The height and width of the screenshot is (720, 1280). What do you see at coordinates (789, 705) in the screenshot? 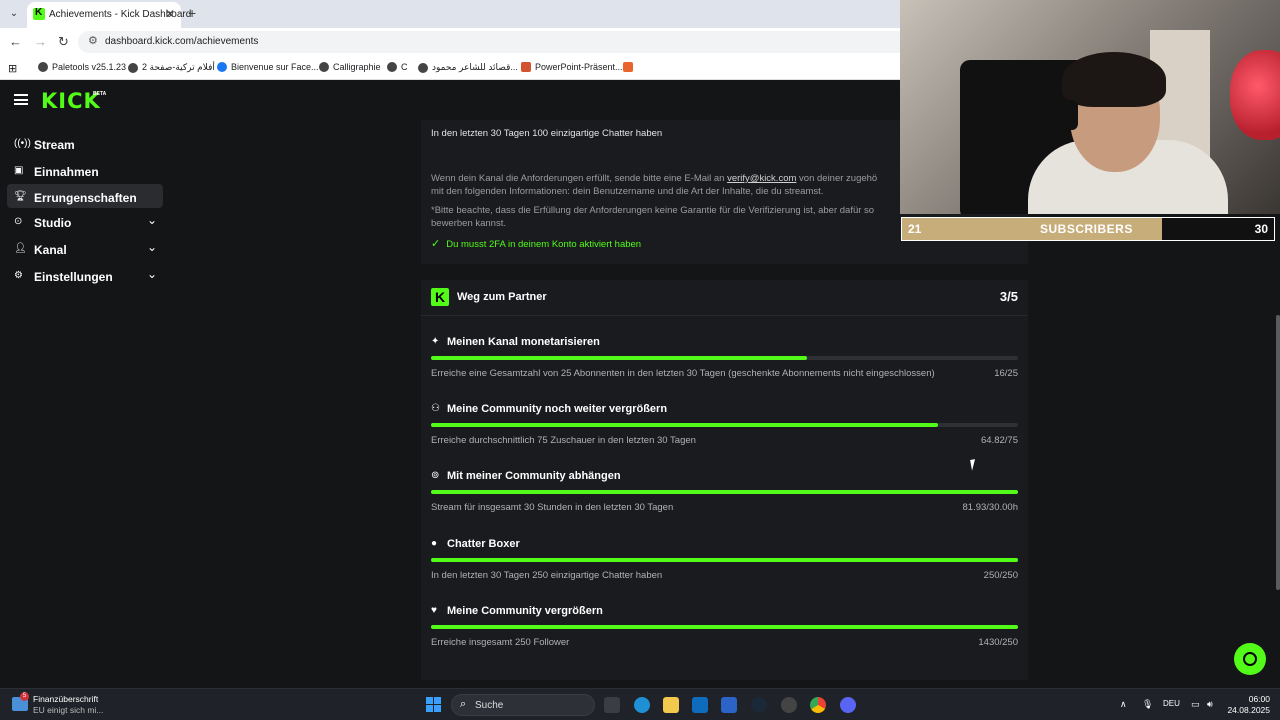
I see `obs-icon` at bounding box center [789, 705].